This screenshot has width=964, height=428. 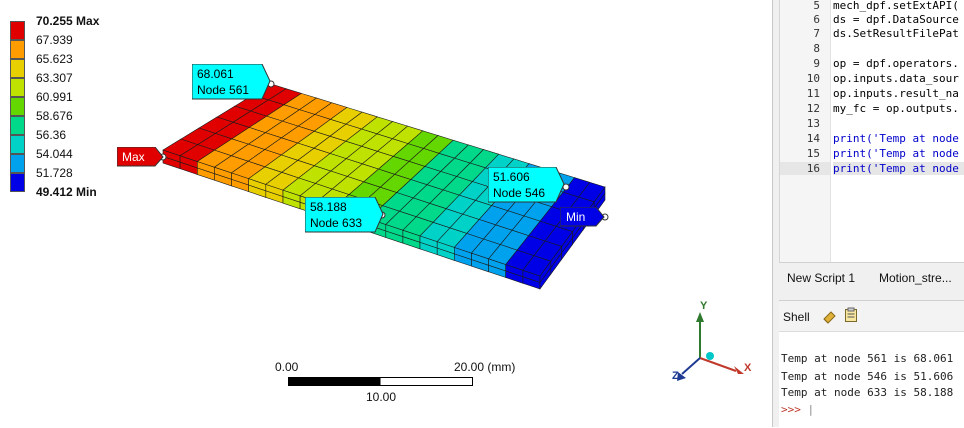 What do you see at coordinates (867, 358) in the screenshot?
I see `shell-output-line: Temp at node 561 is 68.061` at bounding box center [867, 358].